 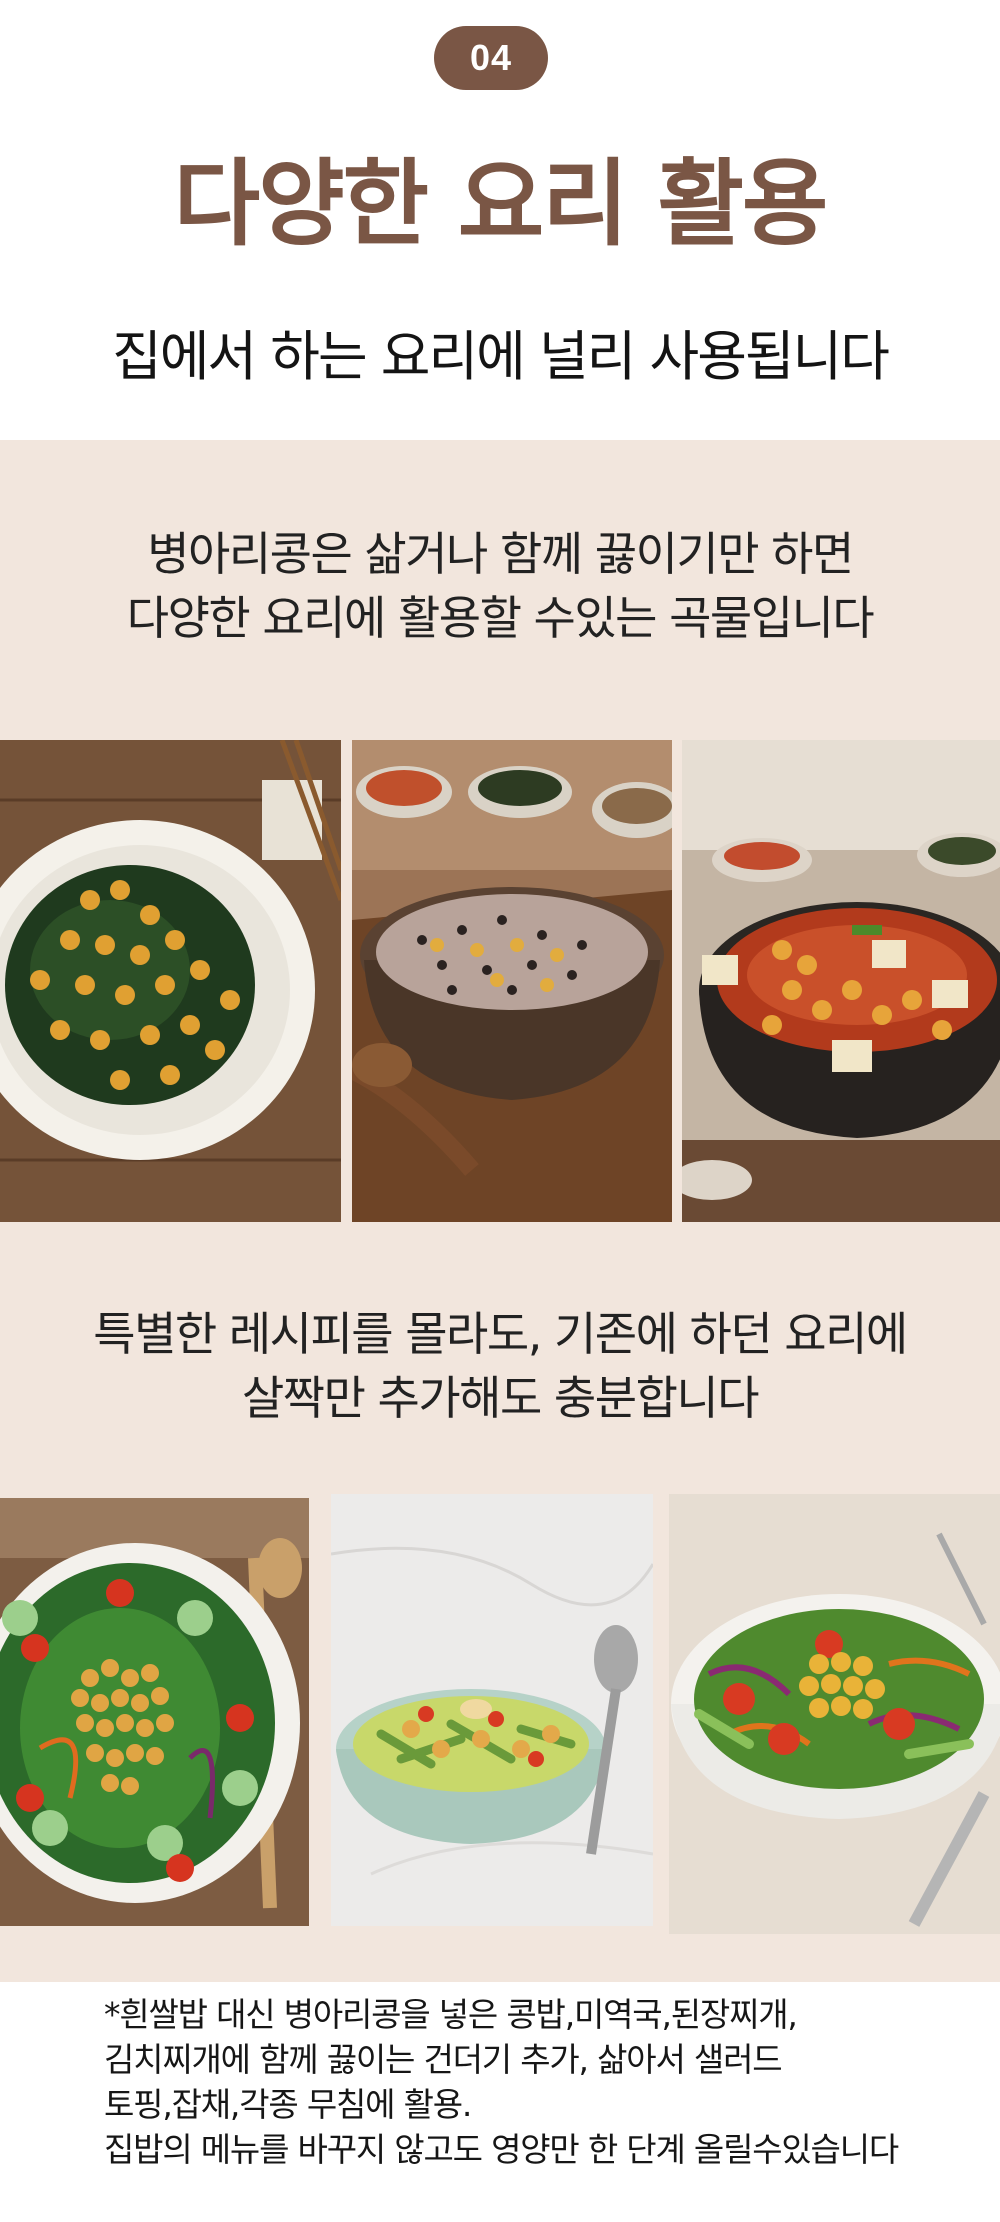 I want to click on footnote-line: 토핑,잡채,각종 무침에 활용., so click(x=288, y=2104).